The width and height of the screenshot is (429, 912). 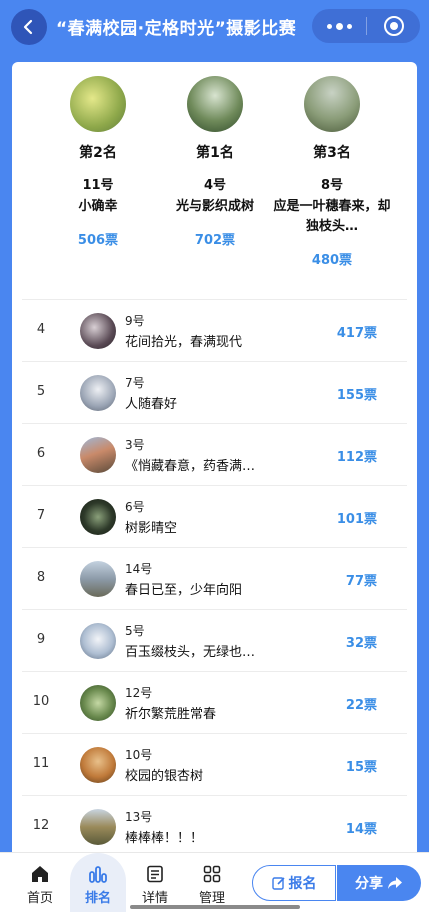 What do you see at coordinates (361, 581) in the screenshot?
I see `vote-count: 77票` at bounding box center [361, 581].